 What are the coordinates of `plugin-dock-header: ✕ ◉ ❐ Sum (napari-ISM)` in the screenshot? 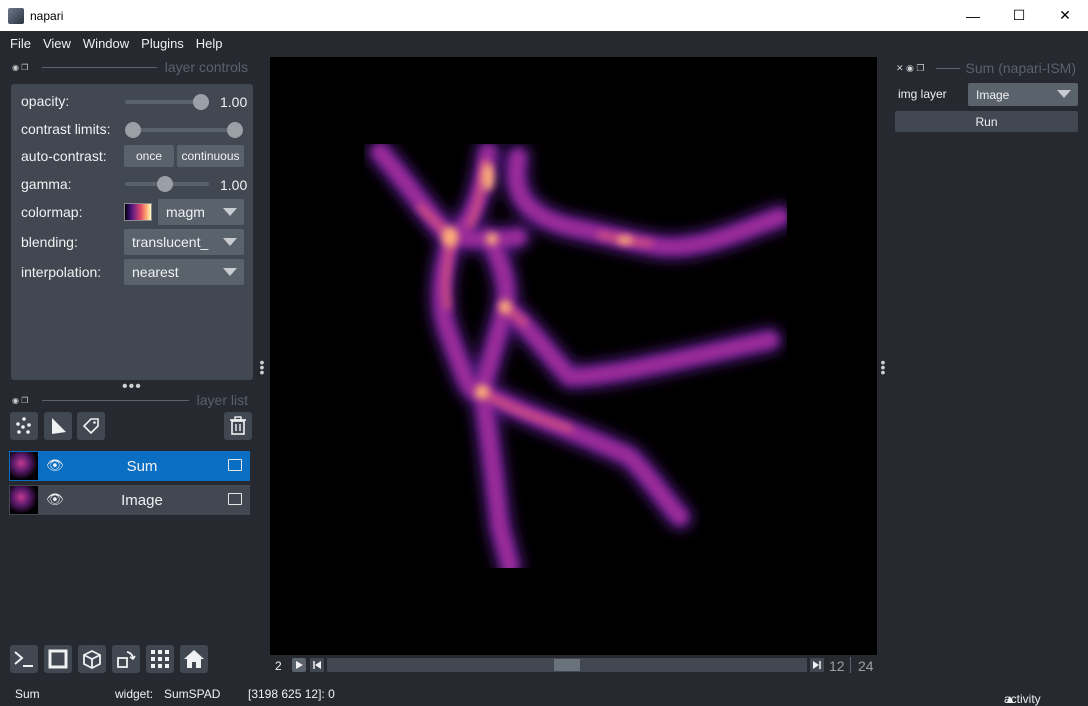 It's located at (986, 68).